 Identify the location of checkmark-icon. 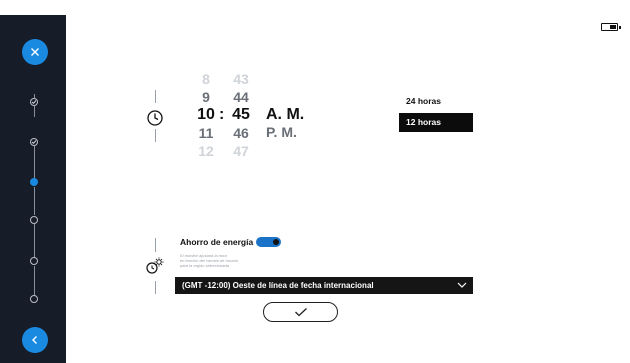
(300, 312).